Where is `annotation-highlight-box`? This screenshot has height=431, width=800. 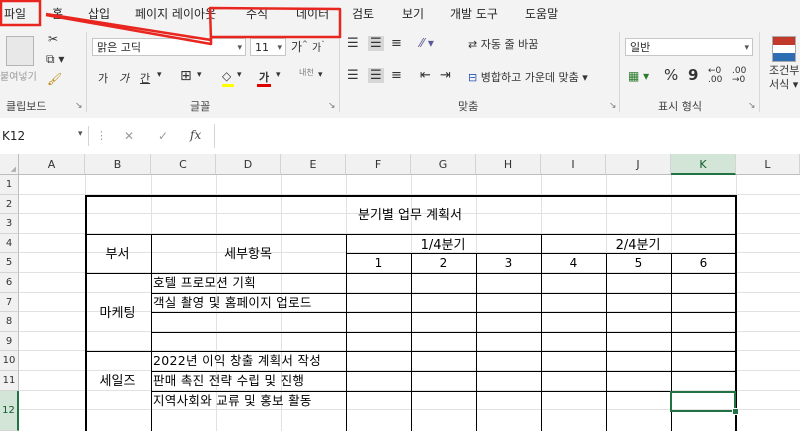
annotation-highlight-box is located at coordinates (21, 13).